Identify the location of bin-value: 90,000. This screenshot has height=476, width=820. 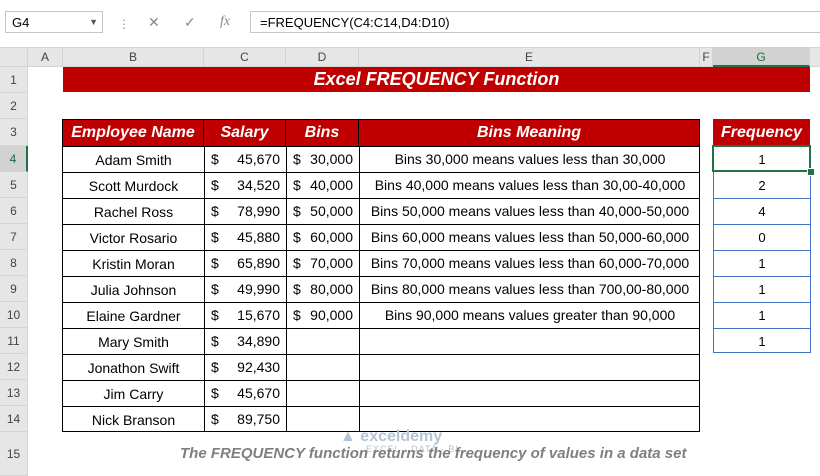
(331, 315).